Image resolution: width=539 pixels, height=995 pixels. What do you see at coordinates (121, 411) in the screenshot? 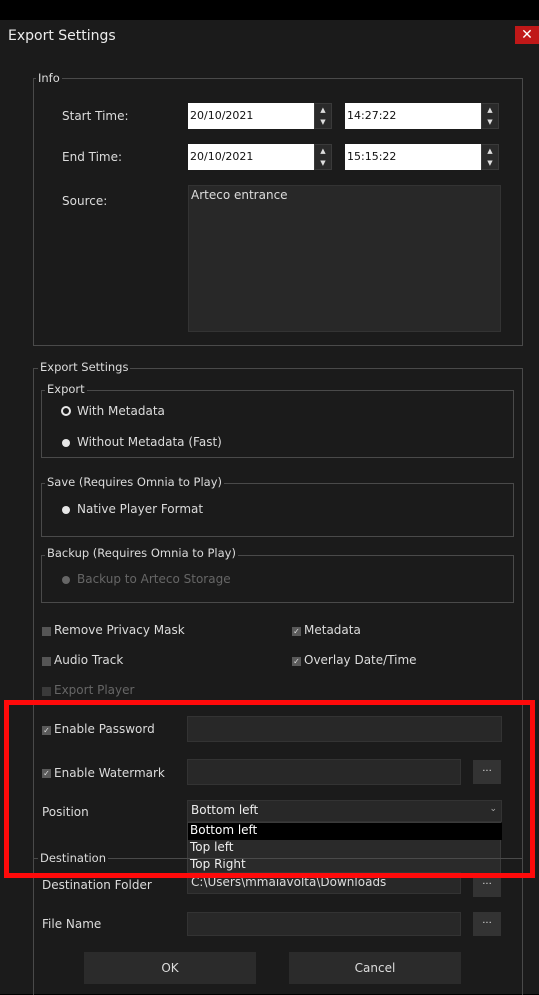
I see `with-metadata-label: With Metadata` at bounding box center [121, 411].